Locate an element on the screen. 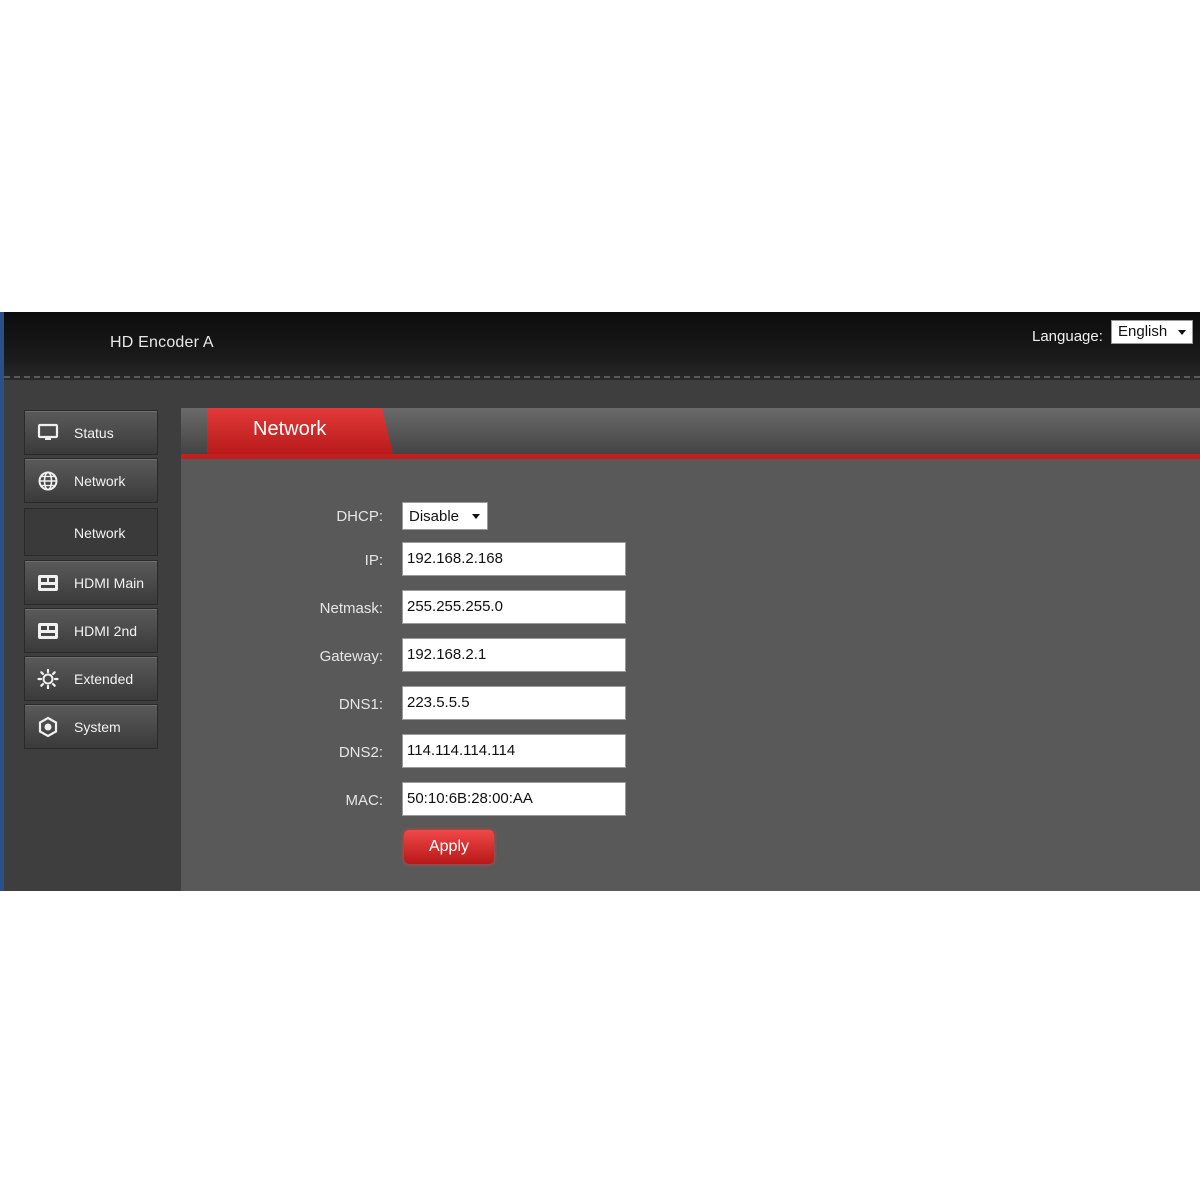  sidebar-item-status: Status is located at coordinates (91, 432).